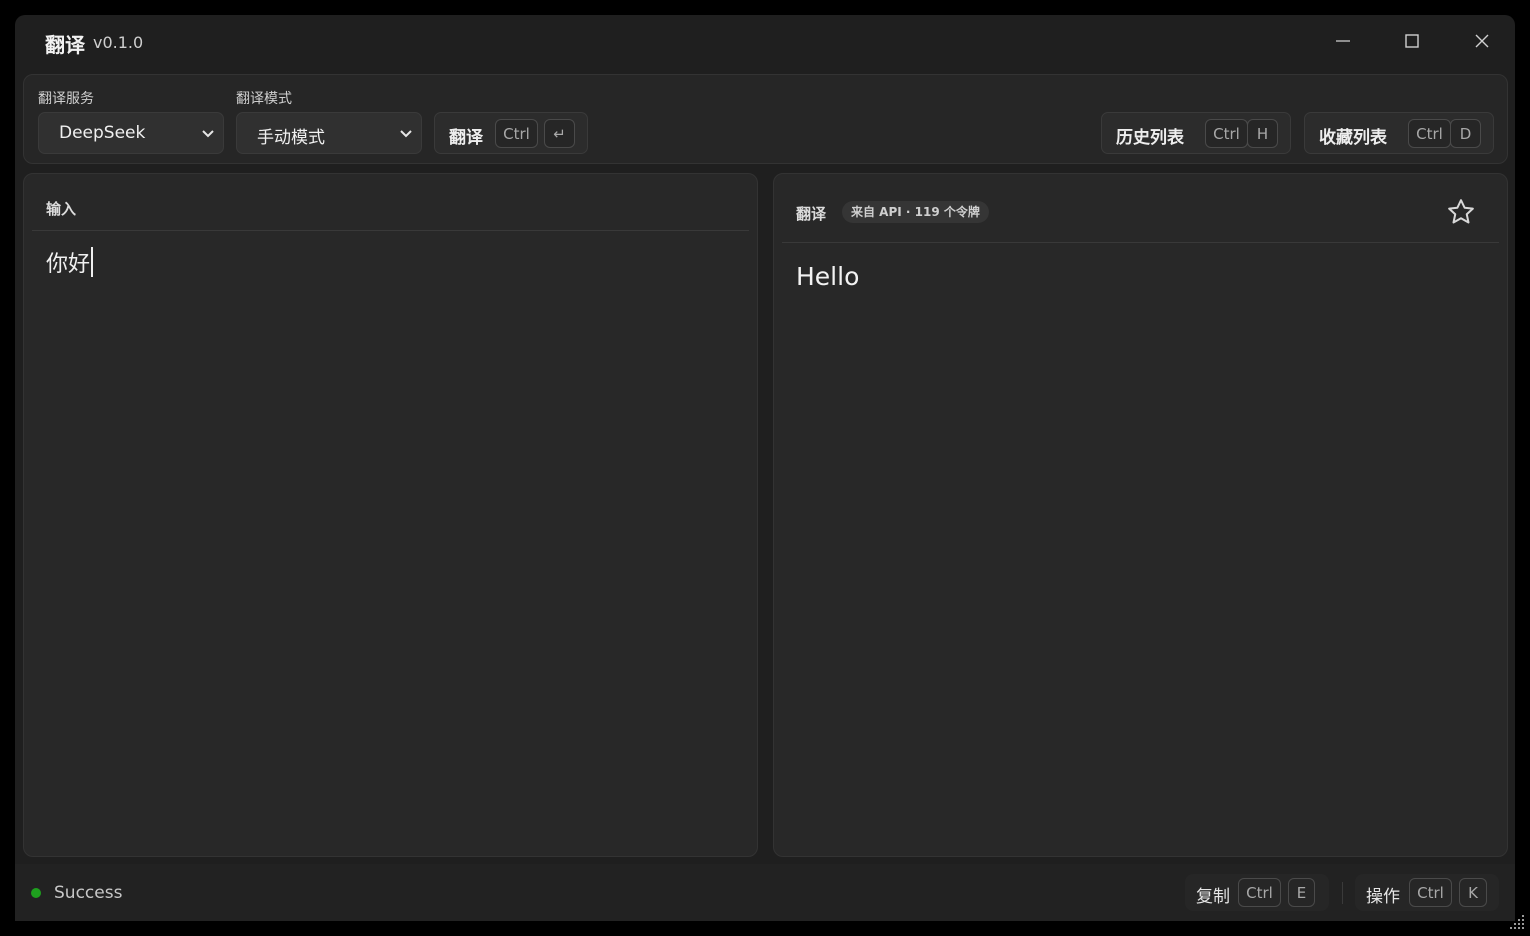  I want to click on kbd-k: K, so click(1473, 892).